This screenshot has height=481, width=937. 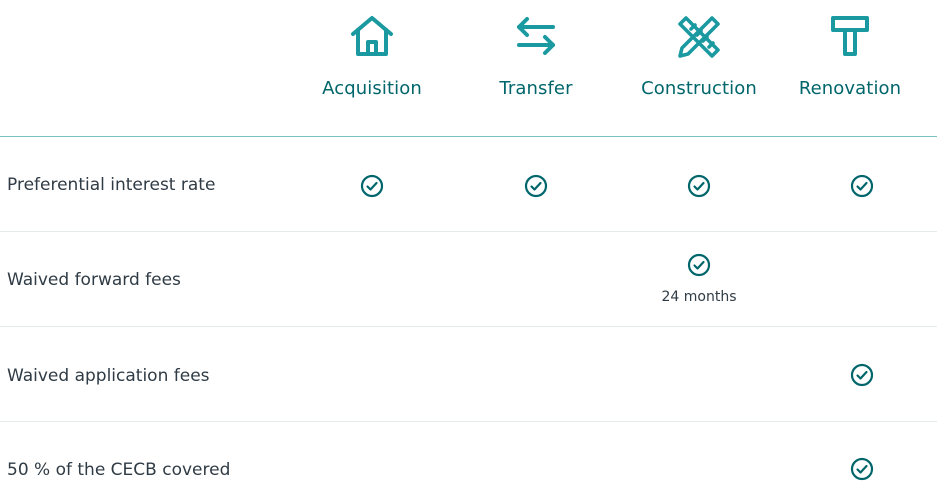 What do you see at coordinates (94, 280) in the screenshot?
I see `row-label: Waived forward fees` at bounding box center [94, 280].